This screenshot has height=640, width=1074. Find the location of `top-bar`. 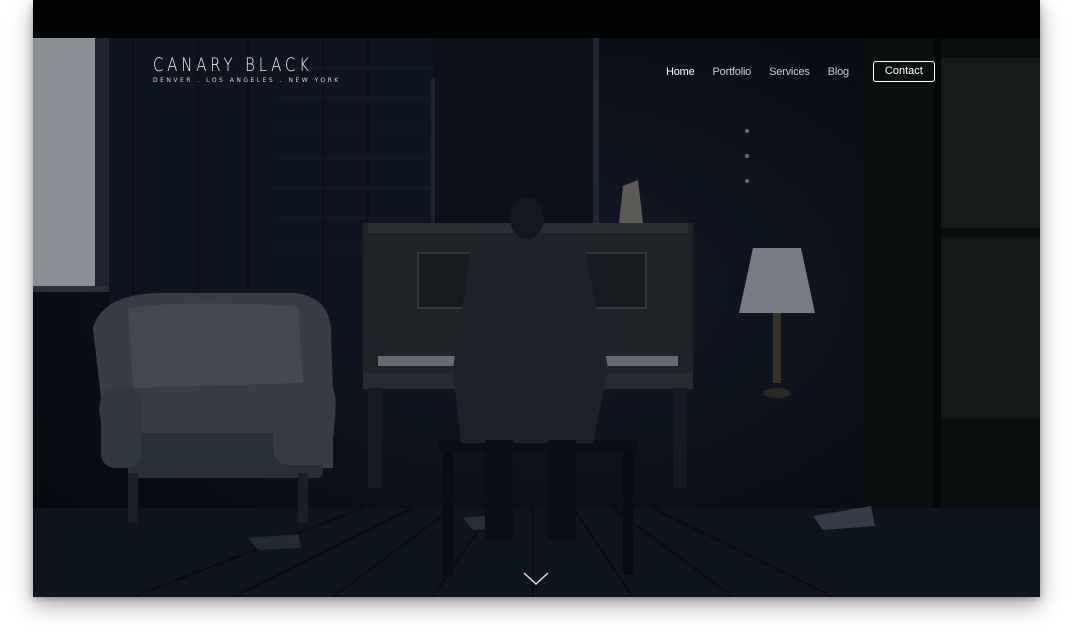

top-bar is located at coordinates (536, 19).